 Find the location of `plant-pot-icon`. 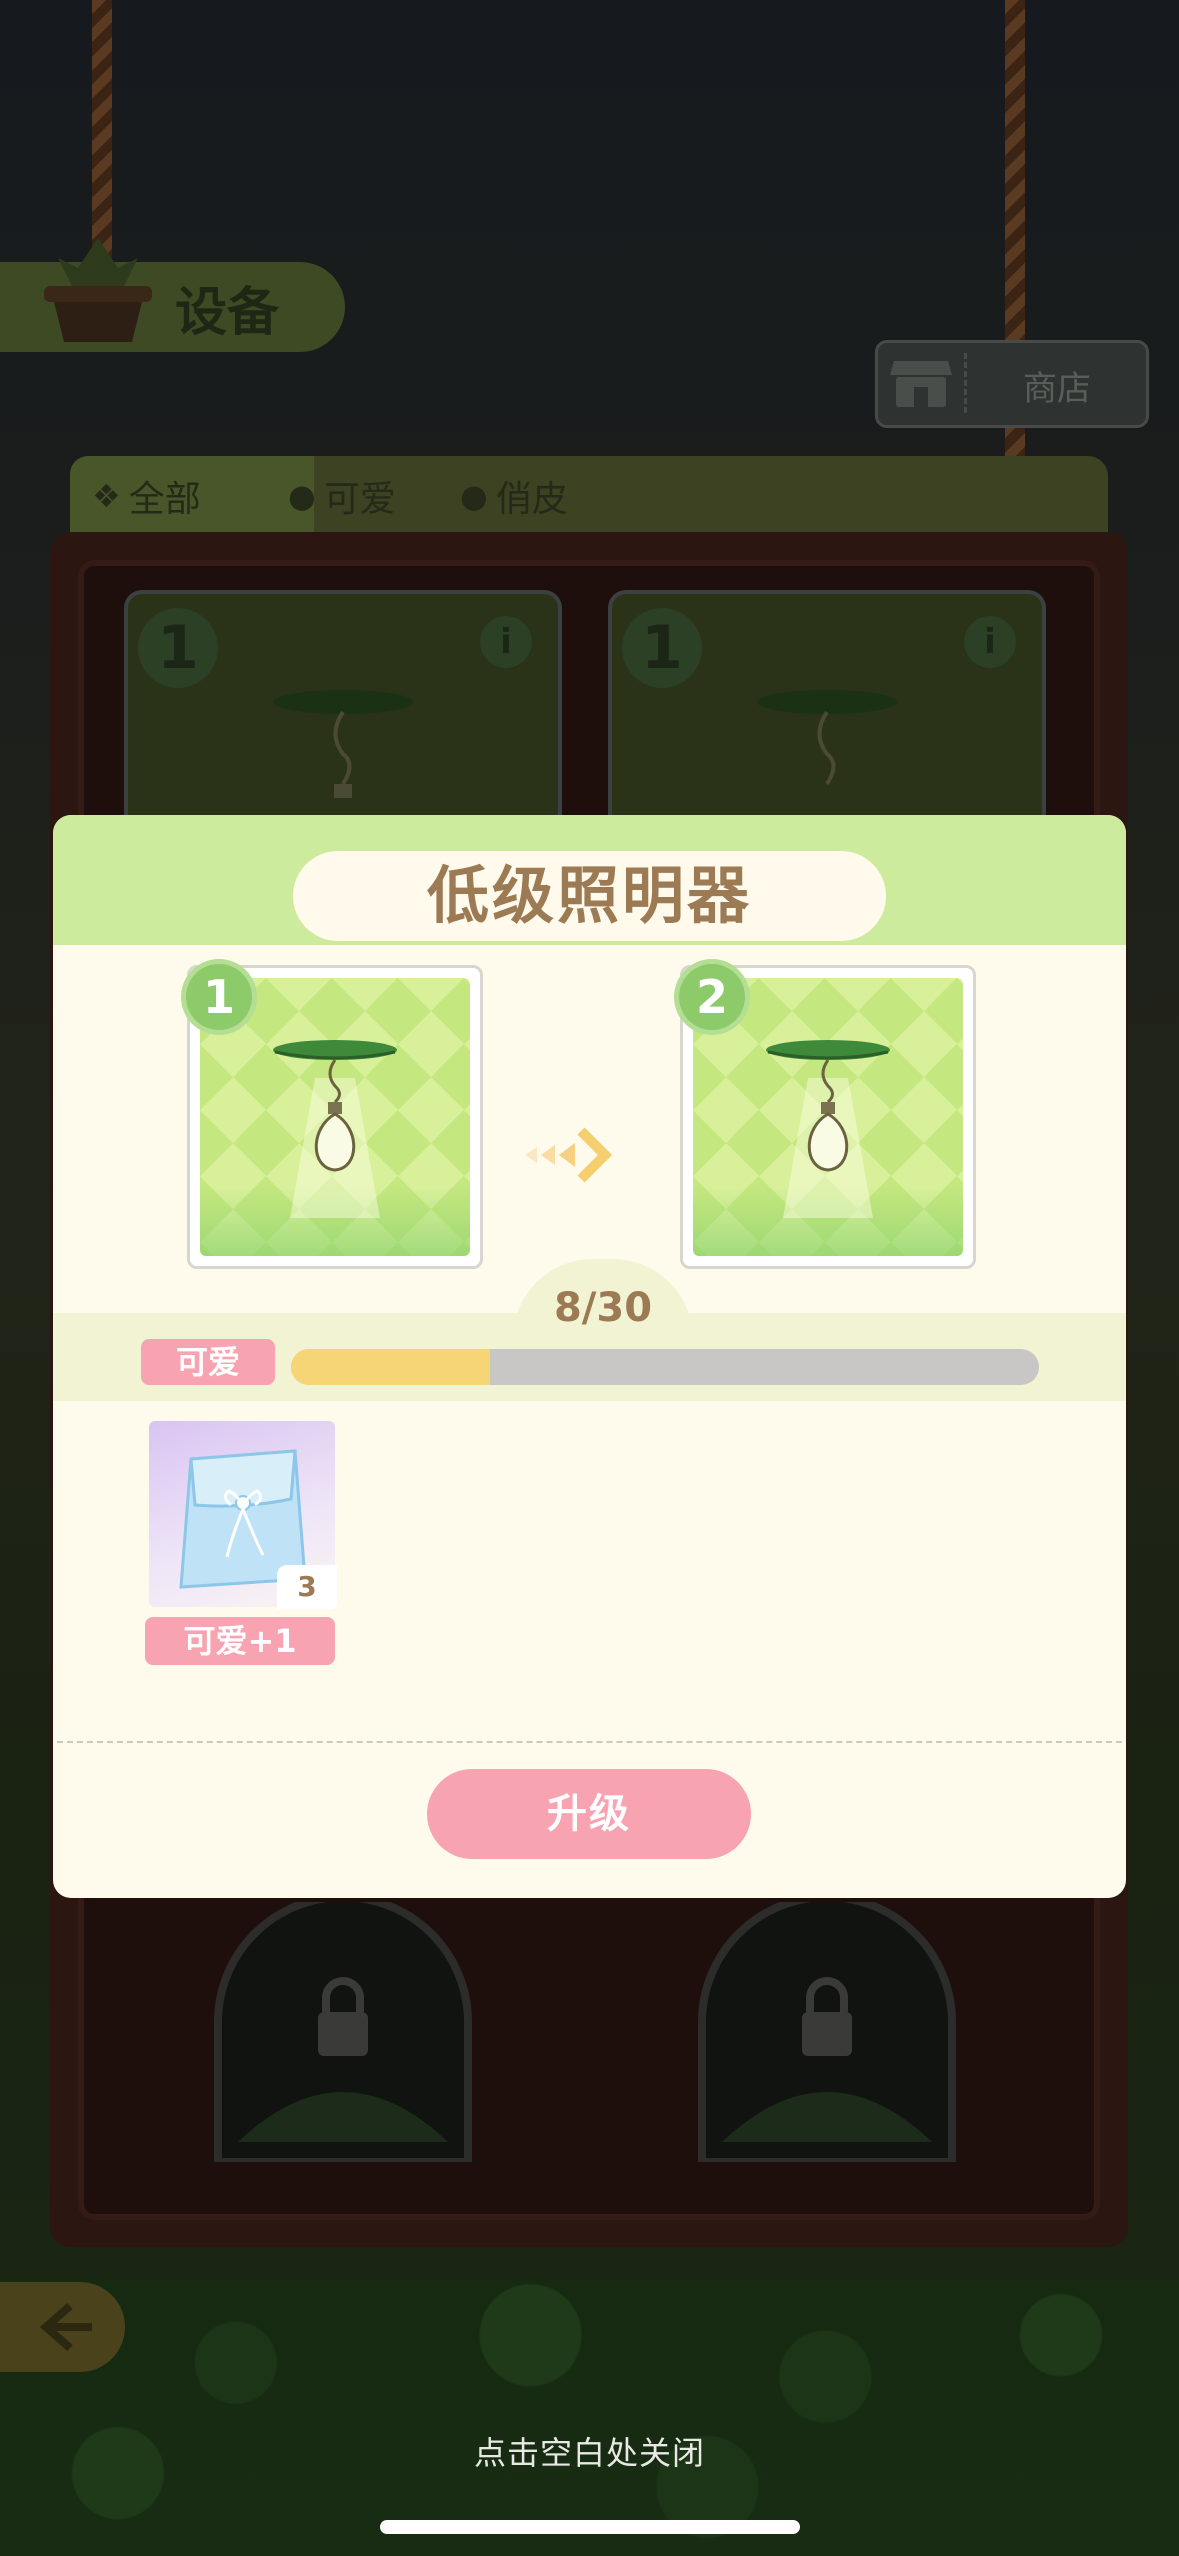

plant-pot-icon is located at coordinates (98, 290).